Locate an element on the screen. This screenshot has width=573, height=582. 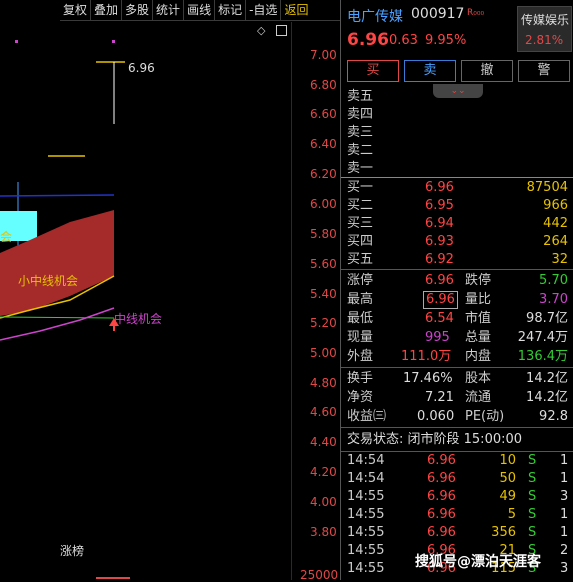
total-volume-value: 247.4万 is located at coordinates (542, 337).